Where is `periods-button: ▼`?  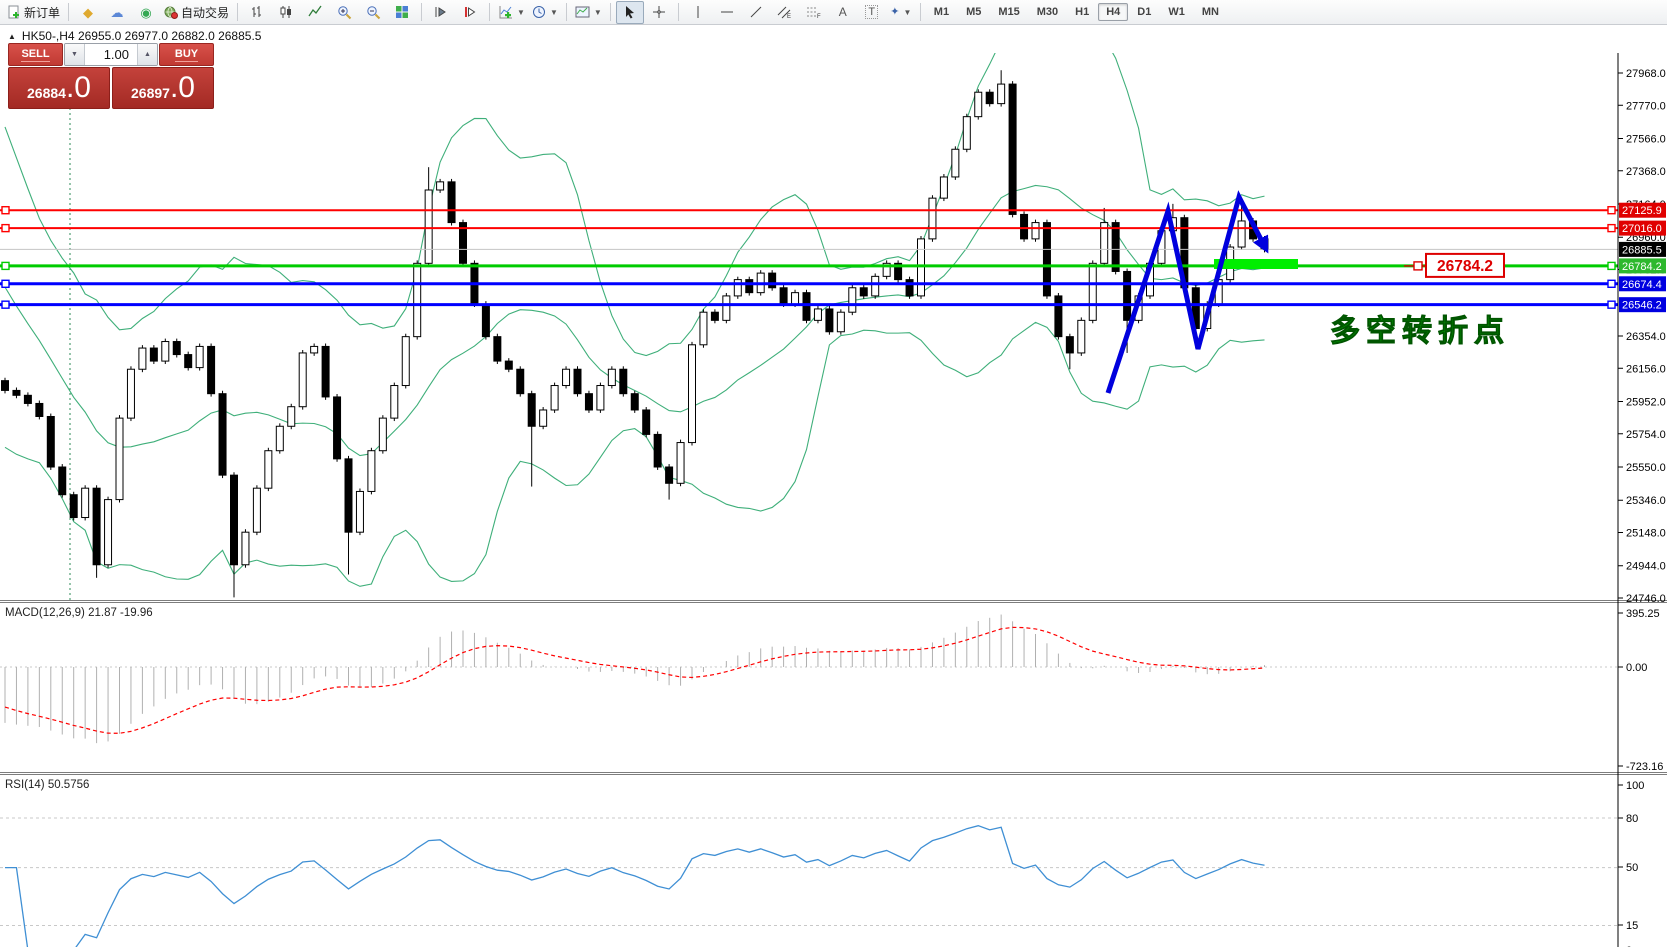 periods-button: ▼ is located at coordinates (545, 12).